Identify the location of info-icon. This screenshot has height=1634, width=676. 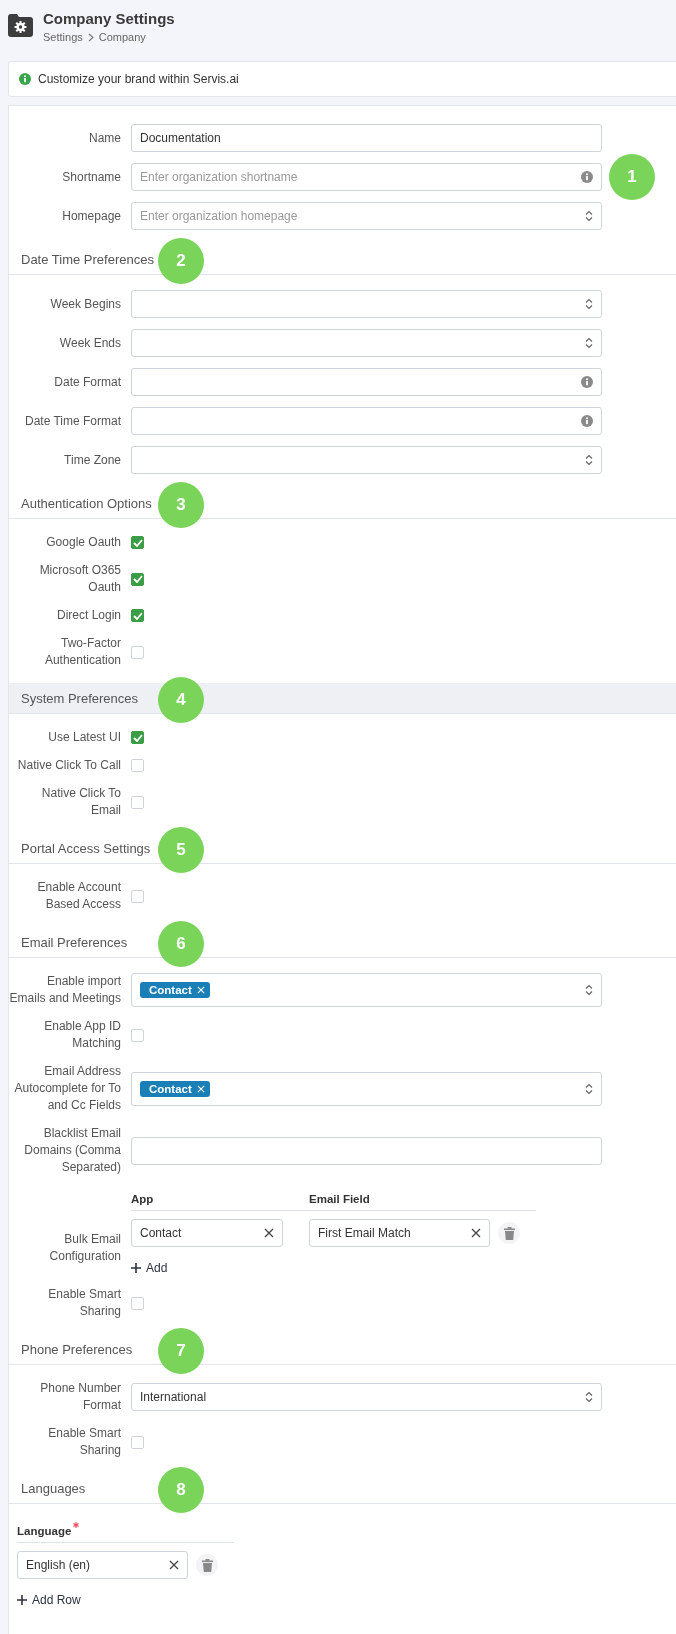
(25, 79).